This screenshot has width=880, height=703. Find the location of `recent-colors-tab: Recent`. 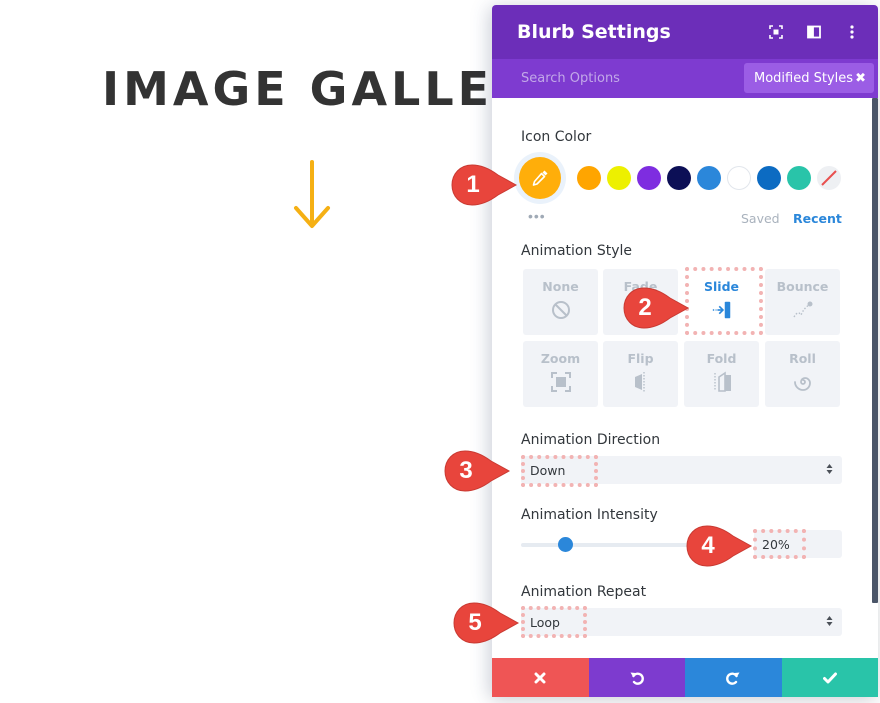

recent-colors-tab: Recent is located at coordinates (817, 218).